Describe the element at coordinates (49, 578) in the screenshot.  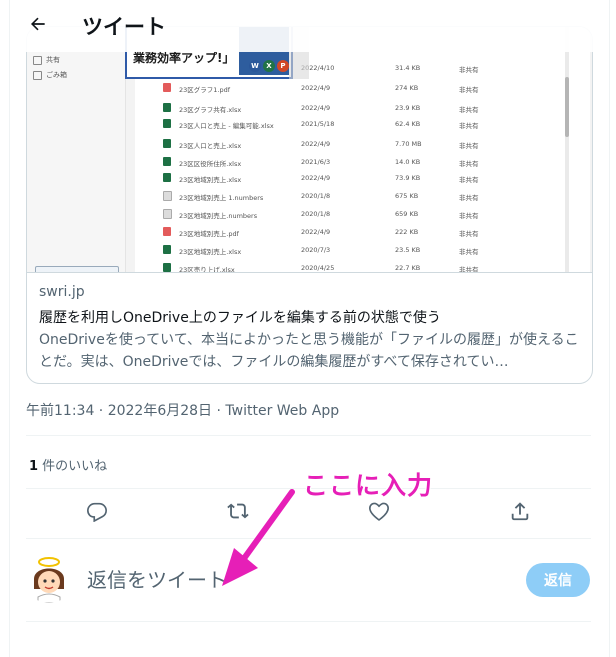
I see `avatar` at that location.